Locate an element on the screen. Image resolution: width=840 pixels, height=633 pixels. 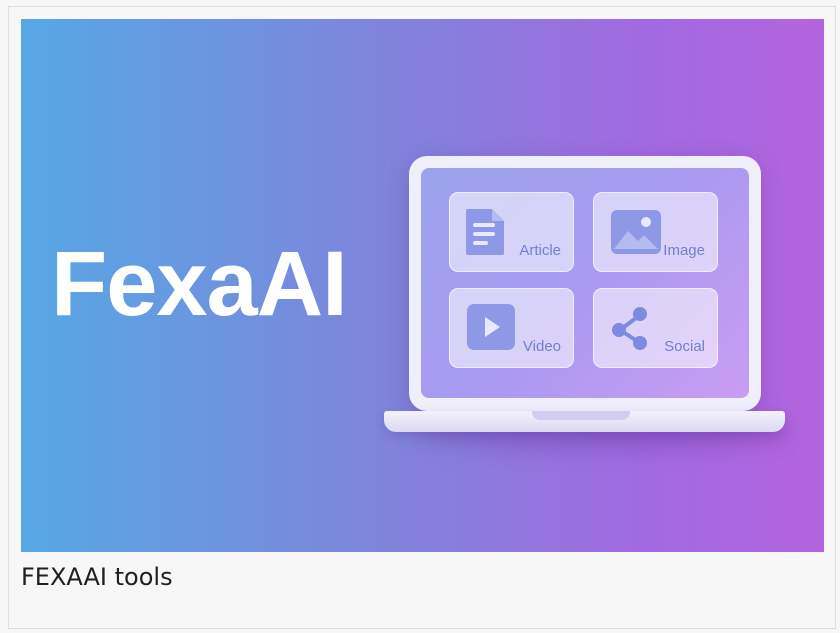
image-caption: FEXAAI tools is located at coordinates (97, 577).